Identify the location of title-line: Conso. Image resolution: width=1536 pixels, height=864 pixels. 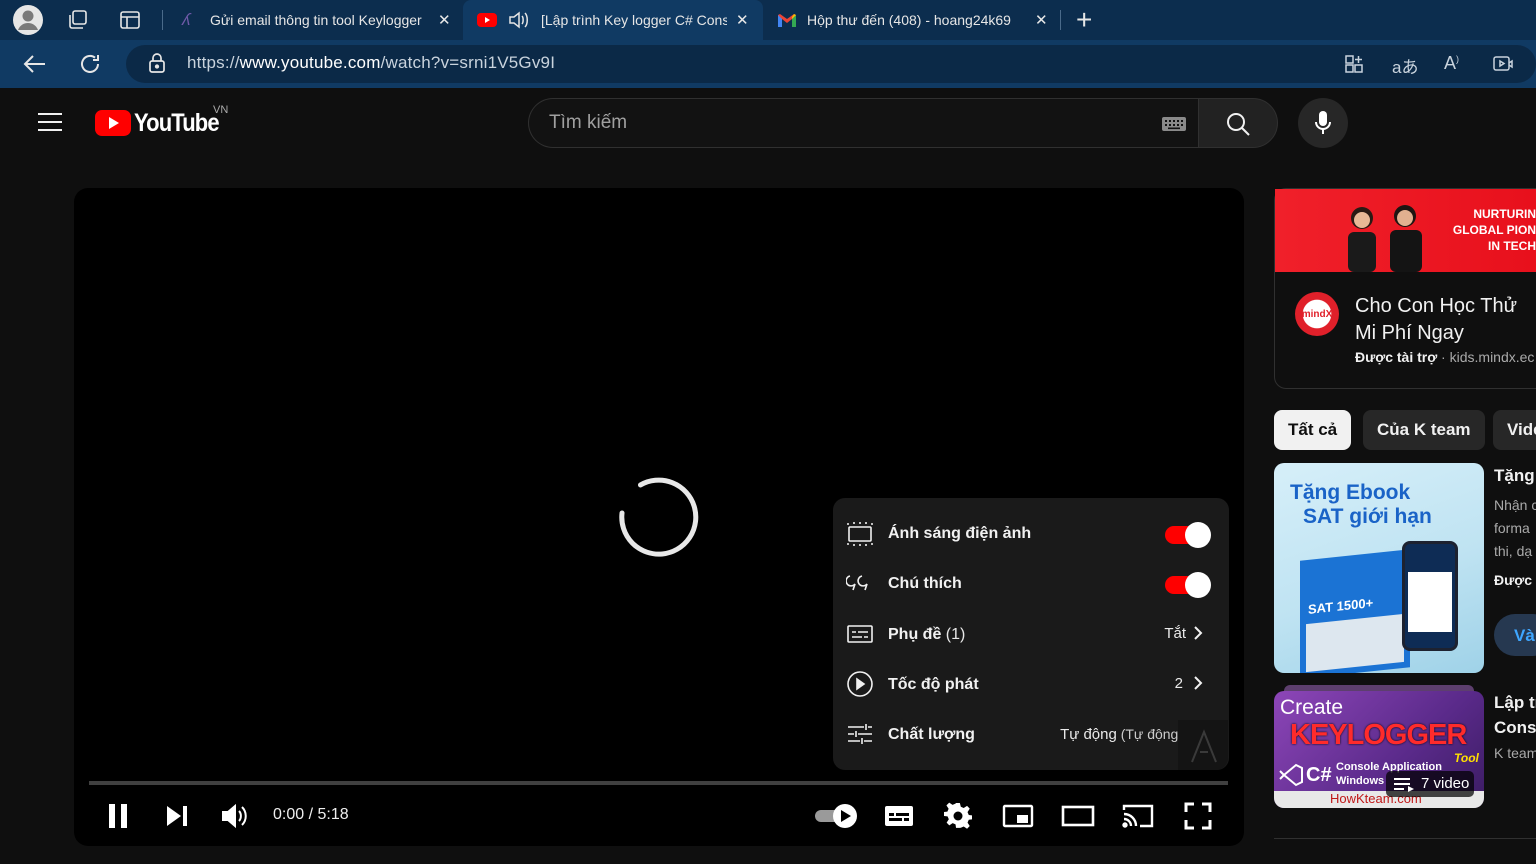
(1515, 727).